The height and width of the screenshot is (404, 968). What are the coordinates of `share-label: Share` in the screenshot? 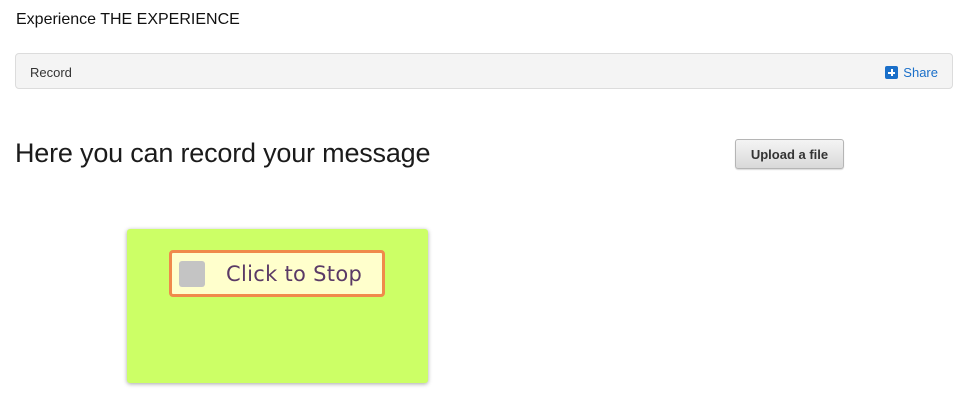 It's located at (920, 72).